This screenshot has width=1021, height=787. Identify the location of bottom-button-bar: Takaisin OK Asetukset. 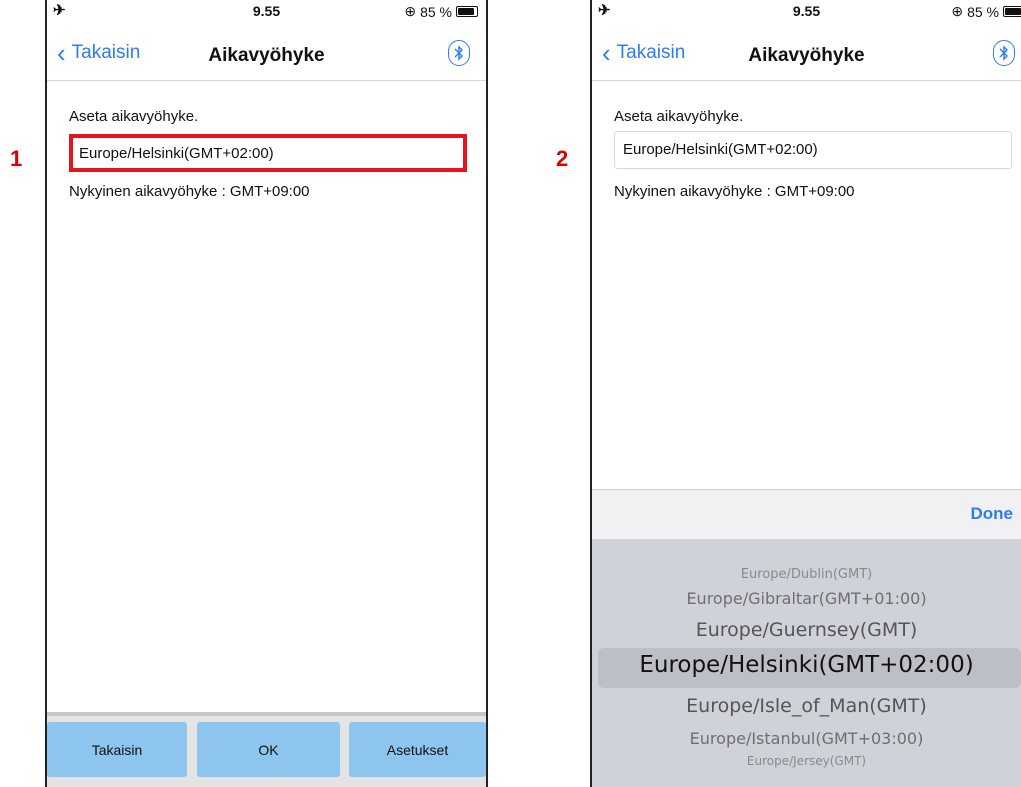
(266, 749).